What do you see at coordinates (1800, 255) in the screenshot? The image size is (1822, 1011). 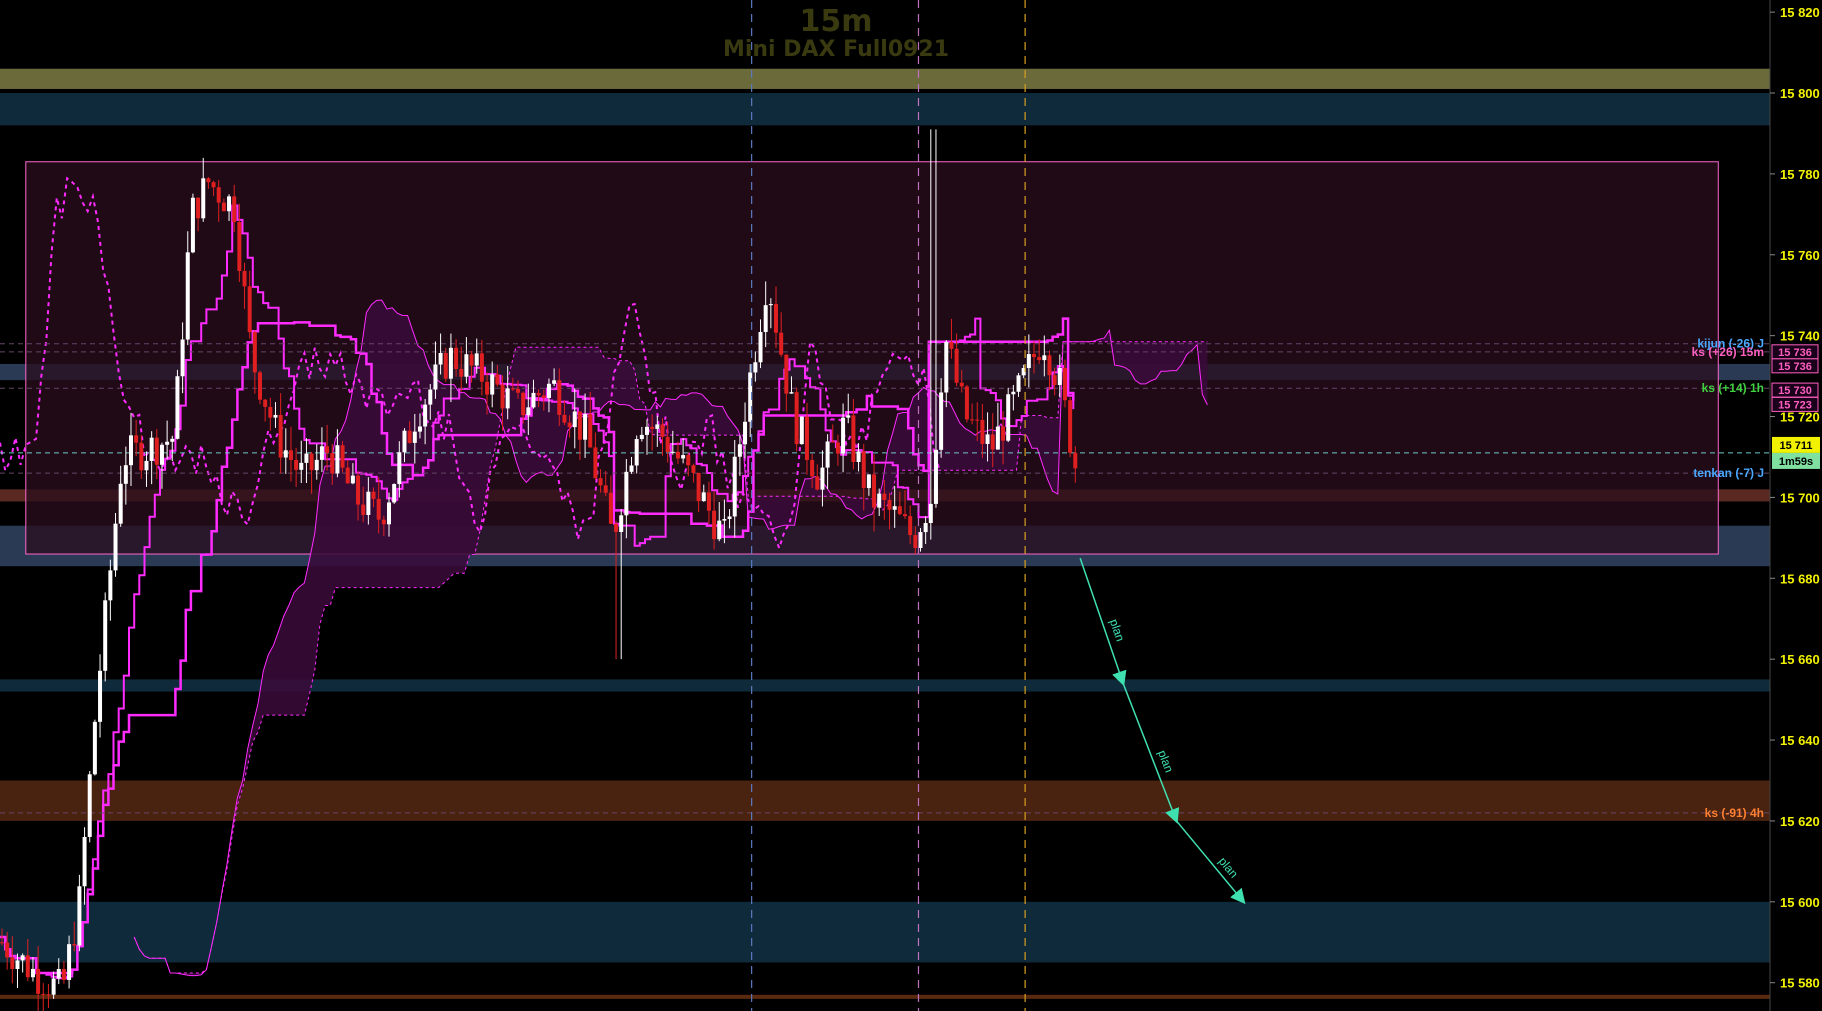 I see `price-tick-label: 15 760` at bounding box center [1800, 255].